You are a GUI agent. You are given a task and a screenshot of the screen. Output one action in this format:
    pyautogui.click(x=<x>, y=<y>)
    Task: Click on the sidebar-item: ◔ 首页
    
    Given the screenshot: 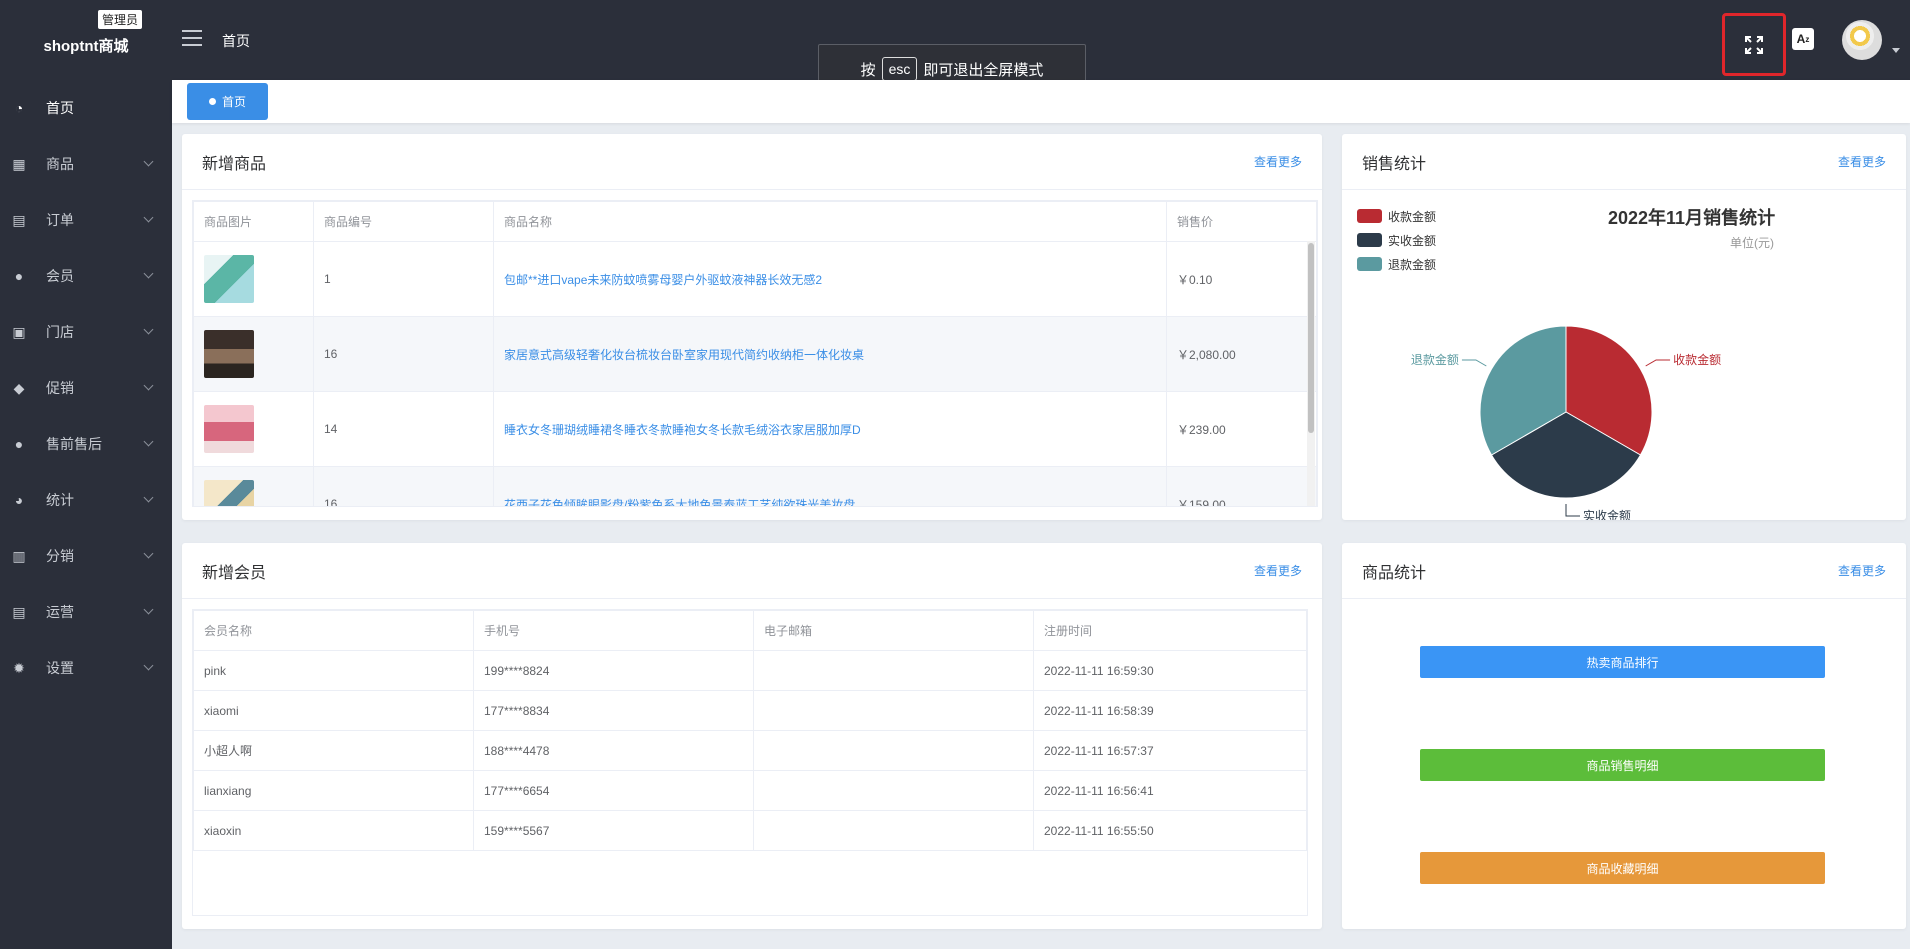 What is the action you would take?
    pyautogui.click(x=86, y=108)
    